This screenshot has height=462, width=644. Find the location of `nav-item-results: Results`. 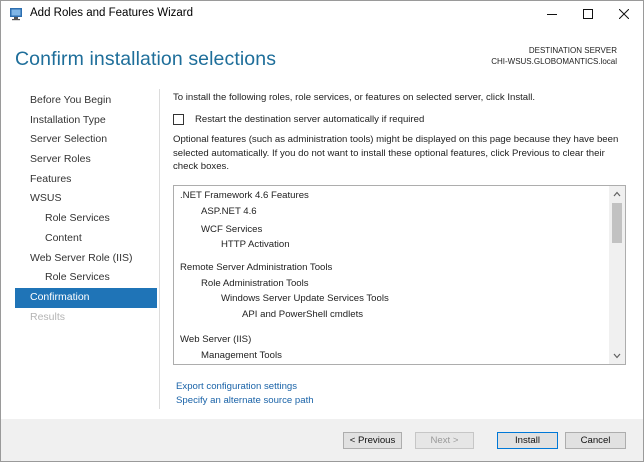

nav-item-results: Results is located at coordinates (48, 316).